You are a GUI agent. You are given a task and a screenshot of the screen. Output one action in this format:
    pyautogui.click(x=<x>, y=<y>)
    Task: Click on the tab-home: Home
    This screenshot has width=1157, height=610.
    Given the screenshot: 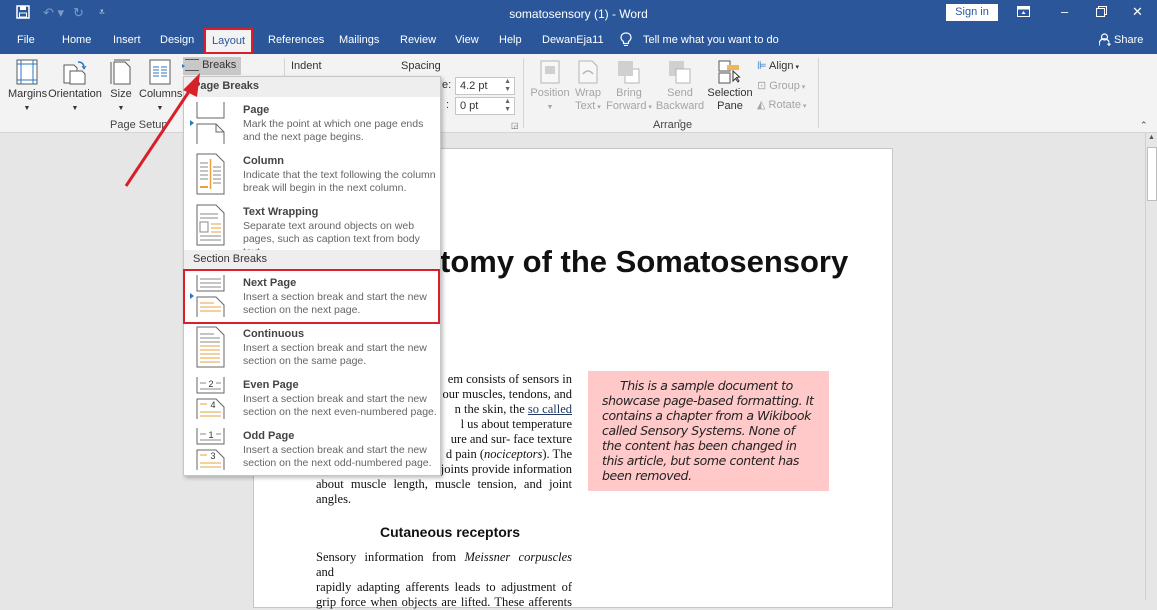 What is the action you would take?
    pyautogui.click(x=76, y=40)
    